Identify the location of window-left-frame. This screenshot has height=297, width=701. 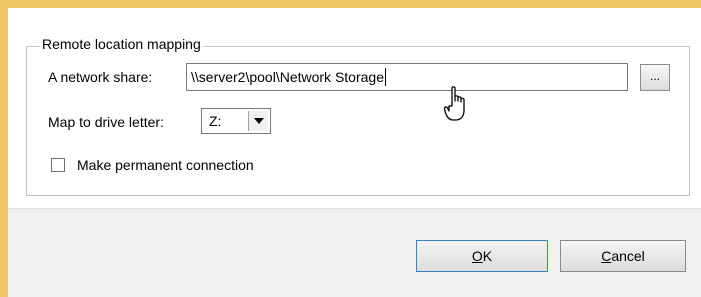
(4, 148).